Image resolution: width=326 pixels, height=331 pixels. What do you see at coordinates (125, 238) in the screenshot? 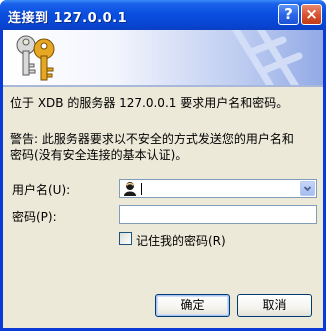
I see `remember-password-checkbox` at bounding box center [125, 238].